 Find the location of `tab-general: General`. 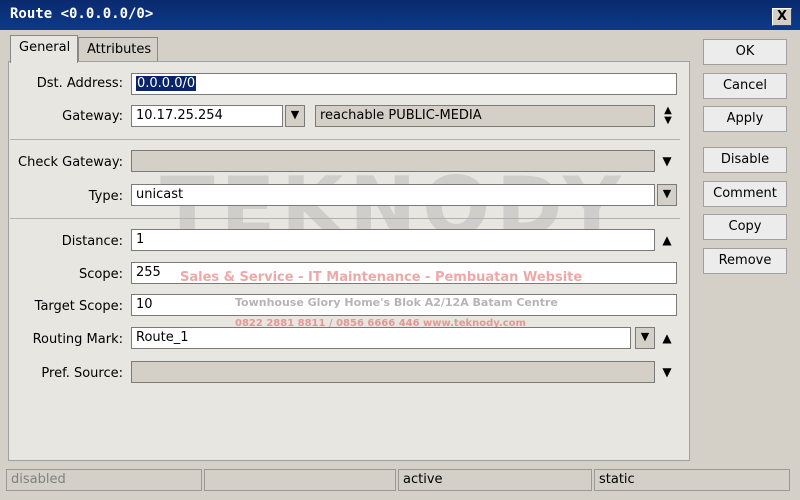

tab-general: General is located at coordinates (44, 49).